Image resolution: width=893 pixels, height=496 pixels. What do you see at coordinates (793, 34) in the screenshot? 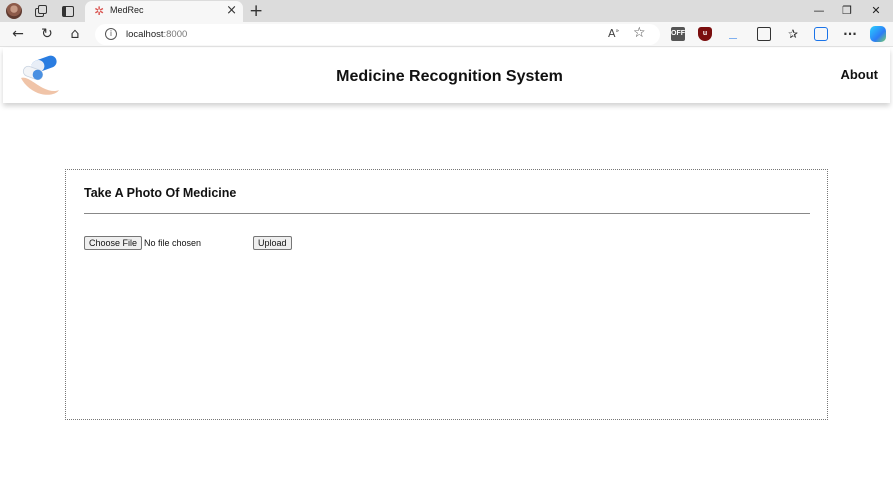
I see `favorites-icon: ✰` at bounding box center [793, 34].